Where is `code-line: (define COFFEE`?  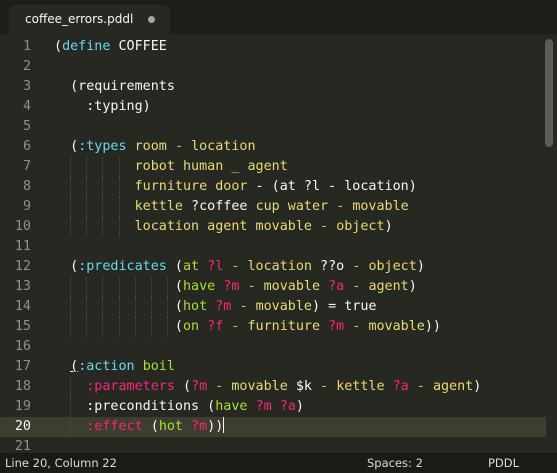 code-line: (define COFFEE is located at coordinates (296, 47).